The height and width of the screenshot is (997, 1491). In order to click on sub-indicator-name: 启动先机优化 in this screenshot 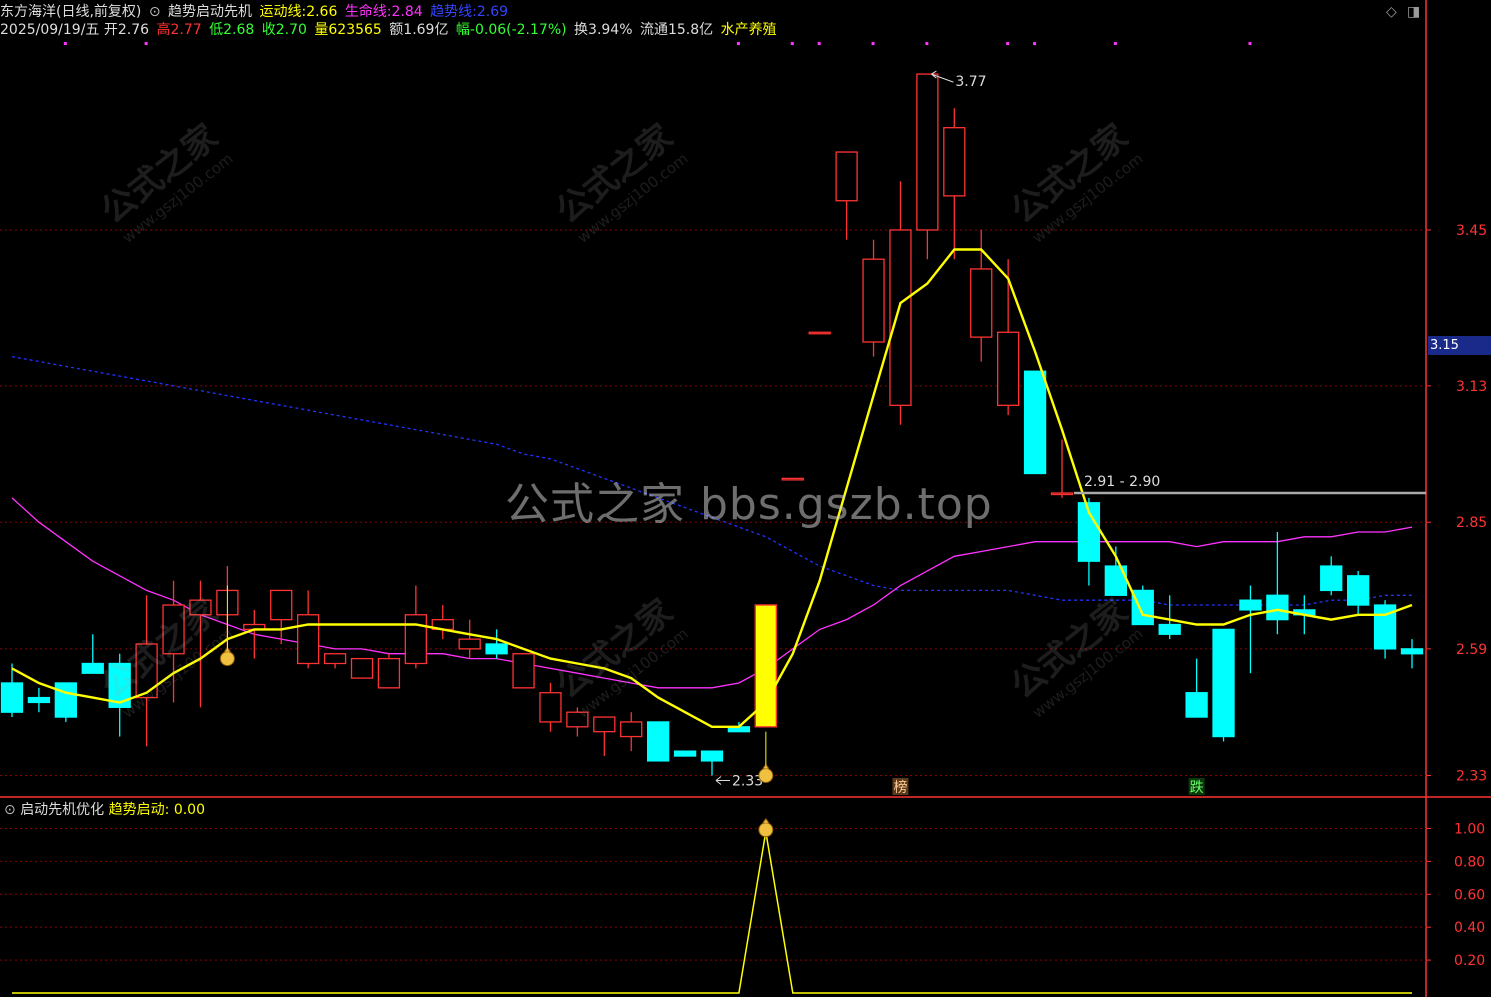, I will do `click(62, 810)`.